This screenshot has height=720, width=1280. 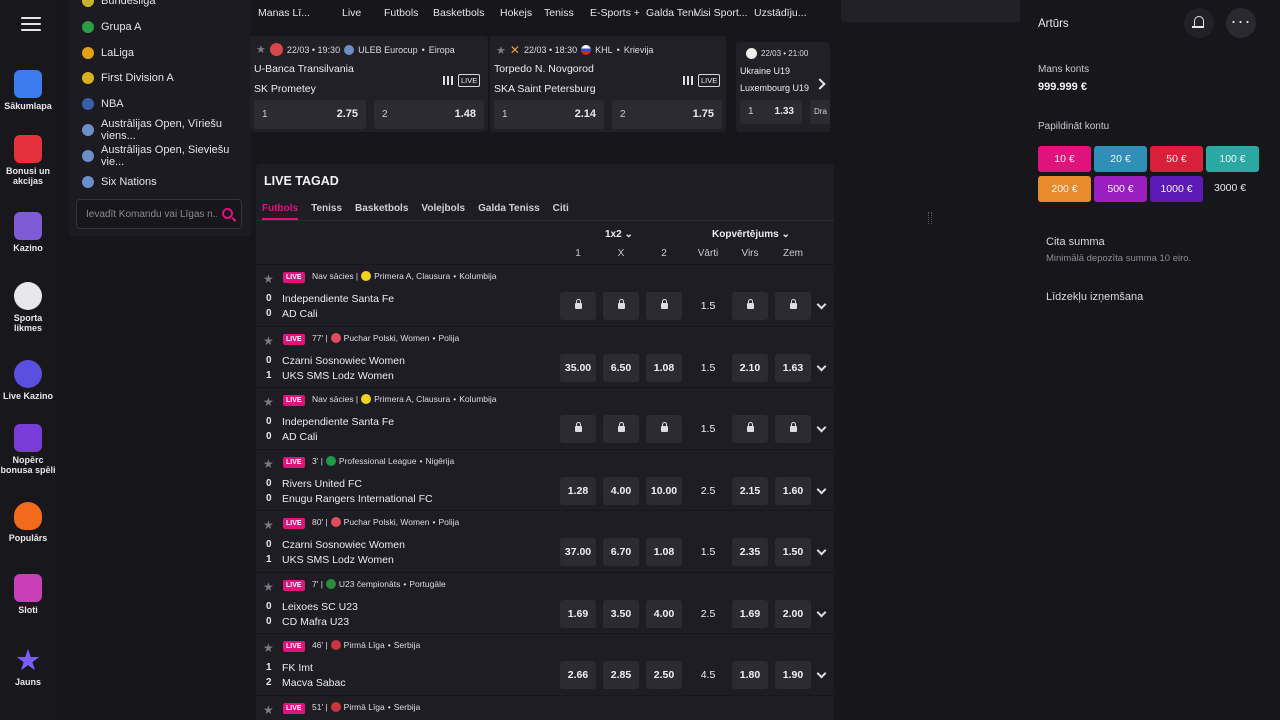 I want to click on rail-item-7: Sloti, so click(x=28, y=594).